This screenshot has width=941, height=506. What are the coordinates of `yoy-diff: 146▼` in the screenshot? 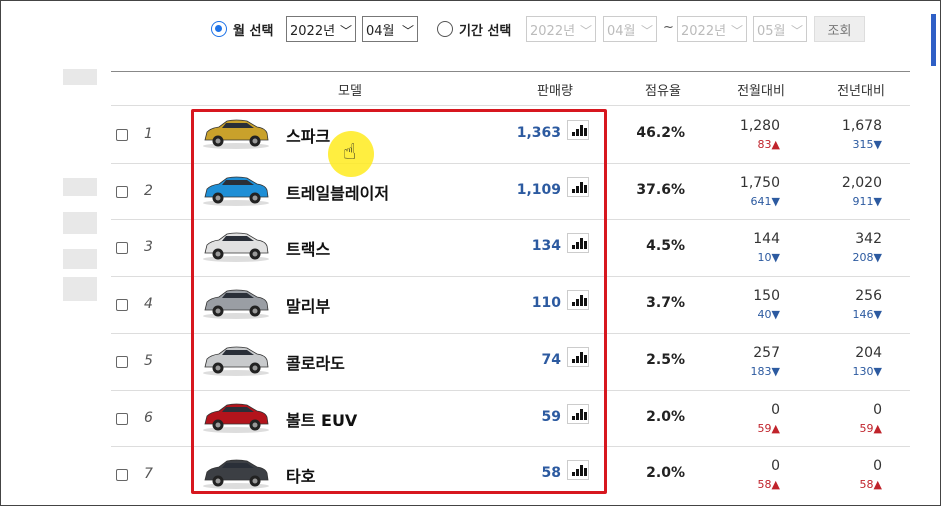 It's located at (867, 315).